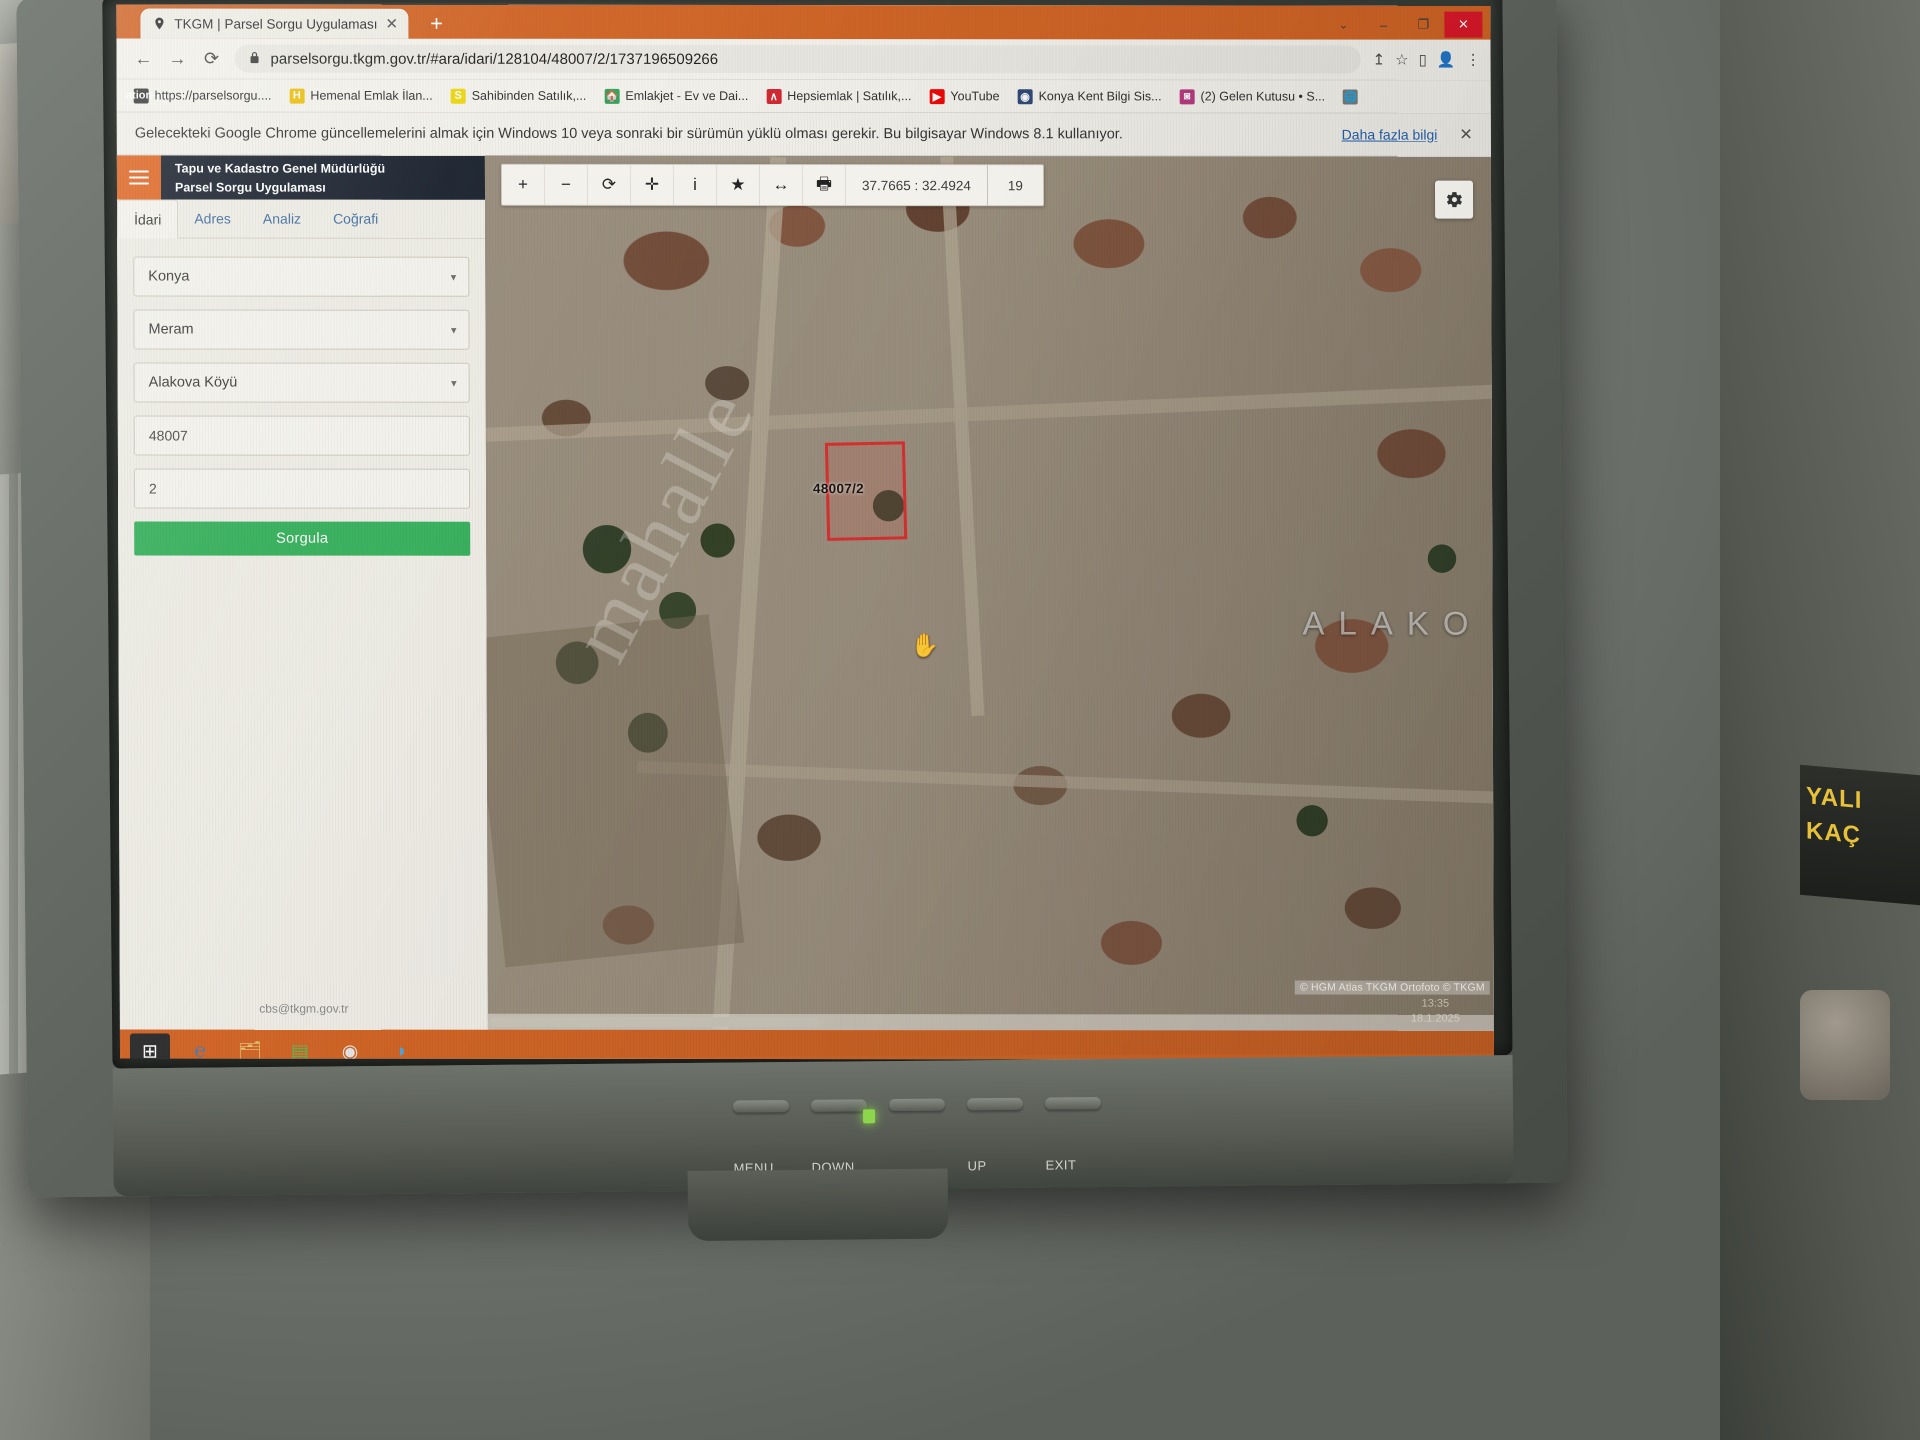 Image resolution: width=1920 pixels, height=1440 pixels. Describe the element at coordinates (301, 435) in the screenshot. I see `ada-input: 48007` at that location.